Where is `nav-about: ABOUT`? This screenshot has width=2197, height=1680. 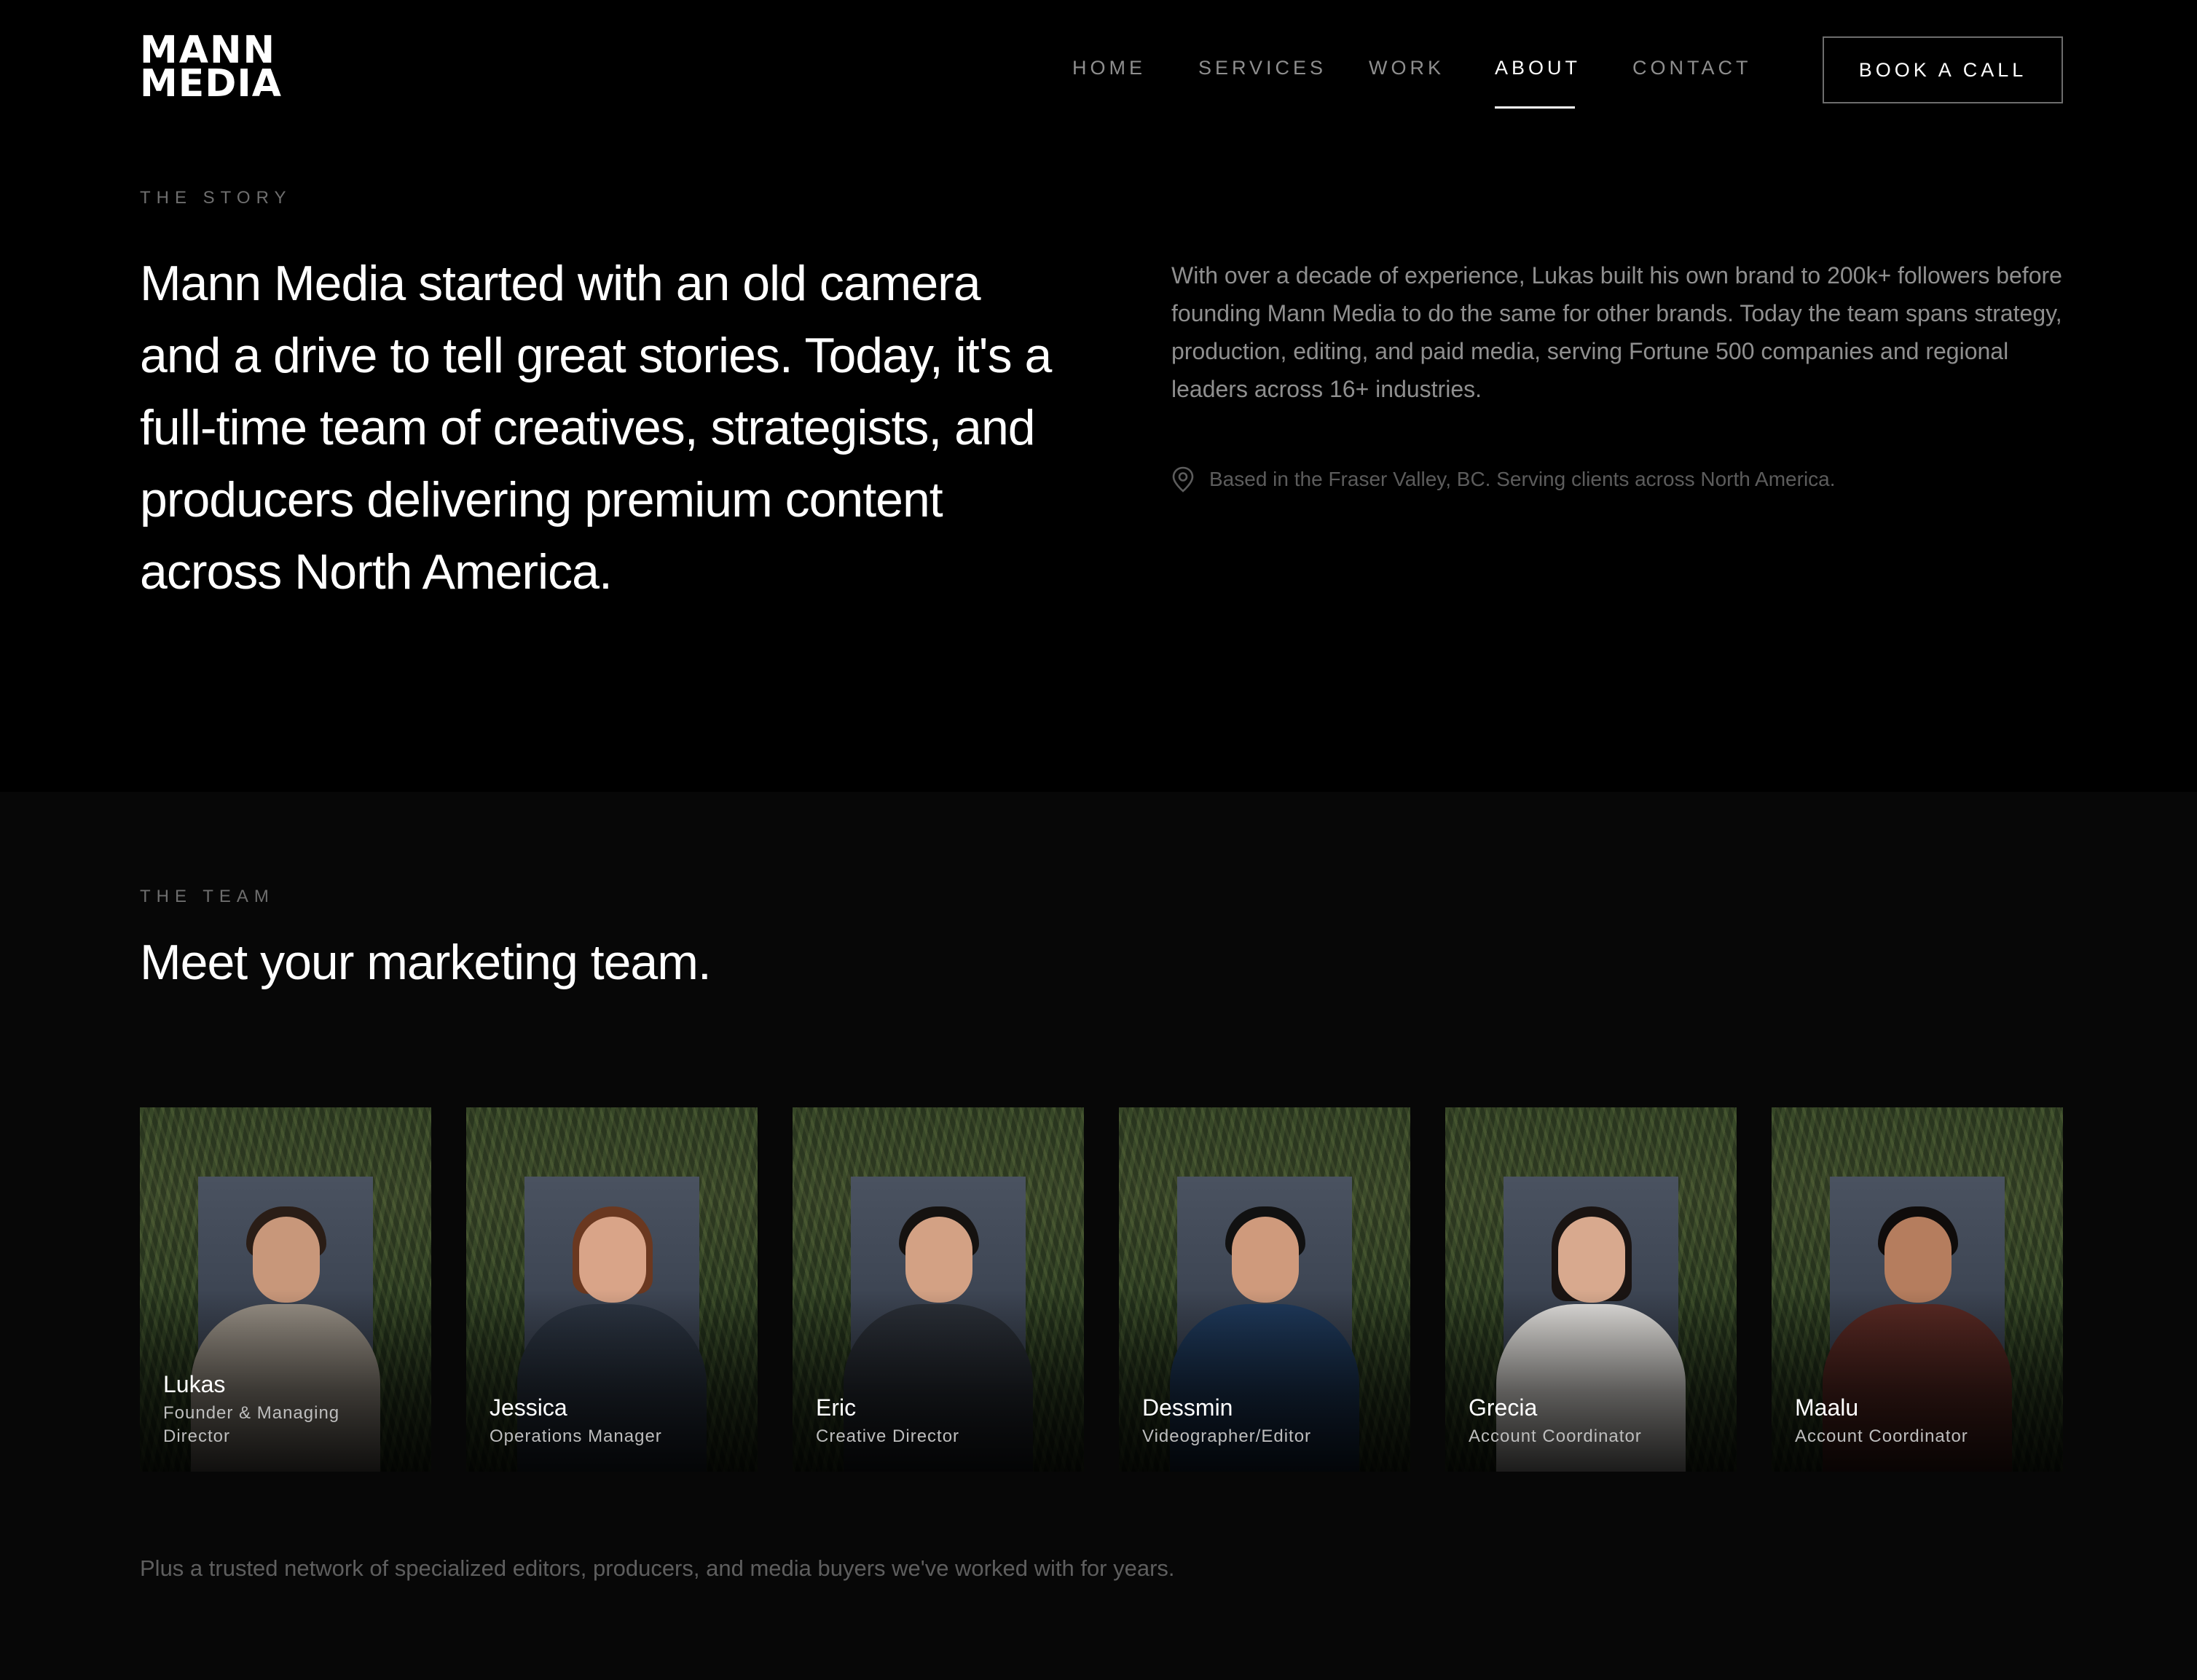 nav-about: ABOUT is located at coordinates (1538, 68).